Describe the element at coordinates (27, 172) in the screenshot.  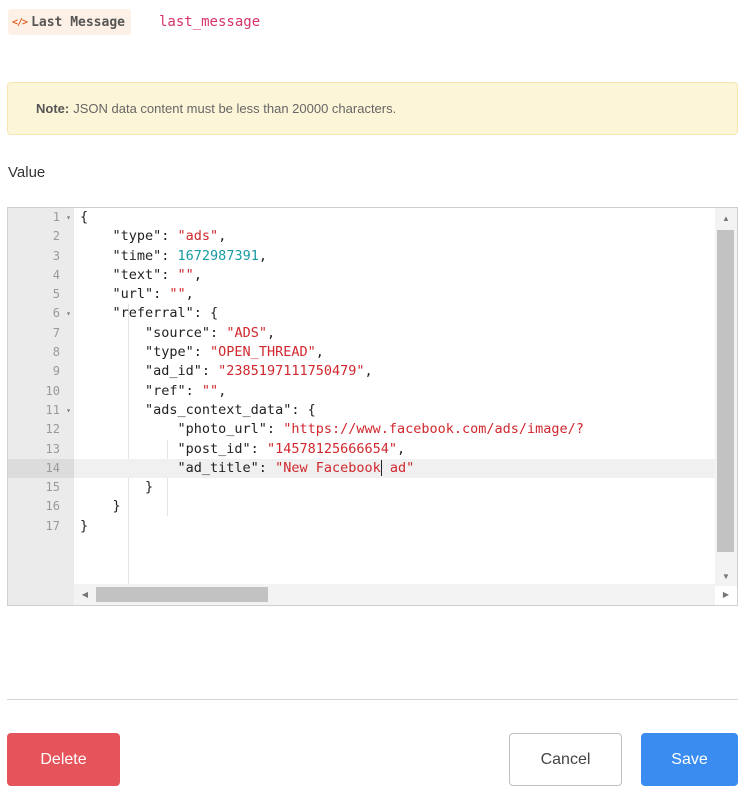
I see `value-label: Value` at that location.